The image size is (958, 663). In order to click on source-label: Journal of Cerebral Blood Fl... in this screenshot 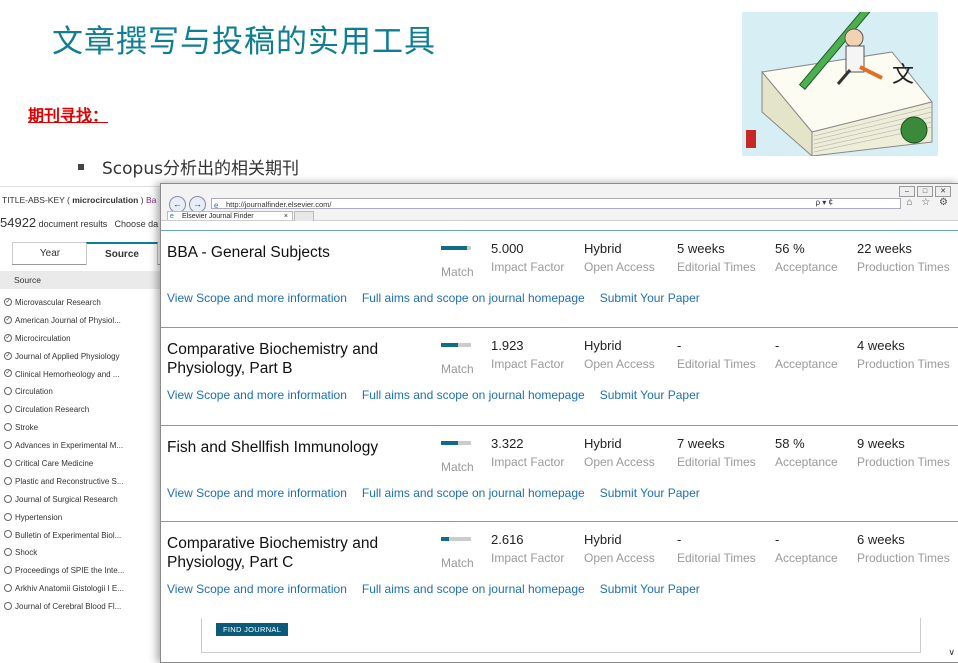, I will do `click(68, 607)`.